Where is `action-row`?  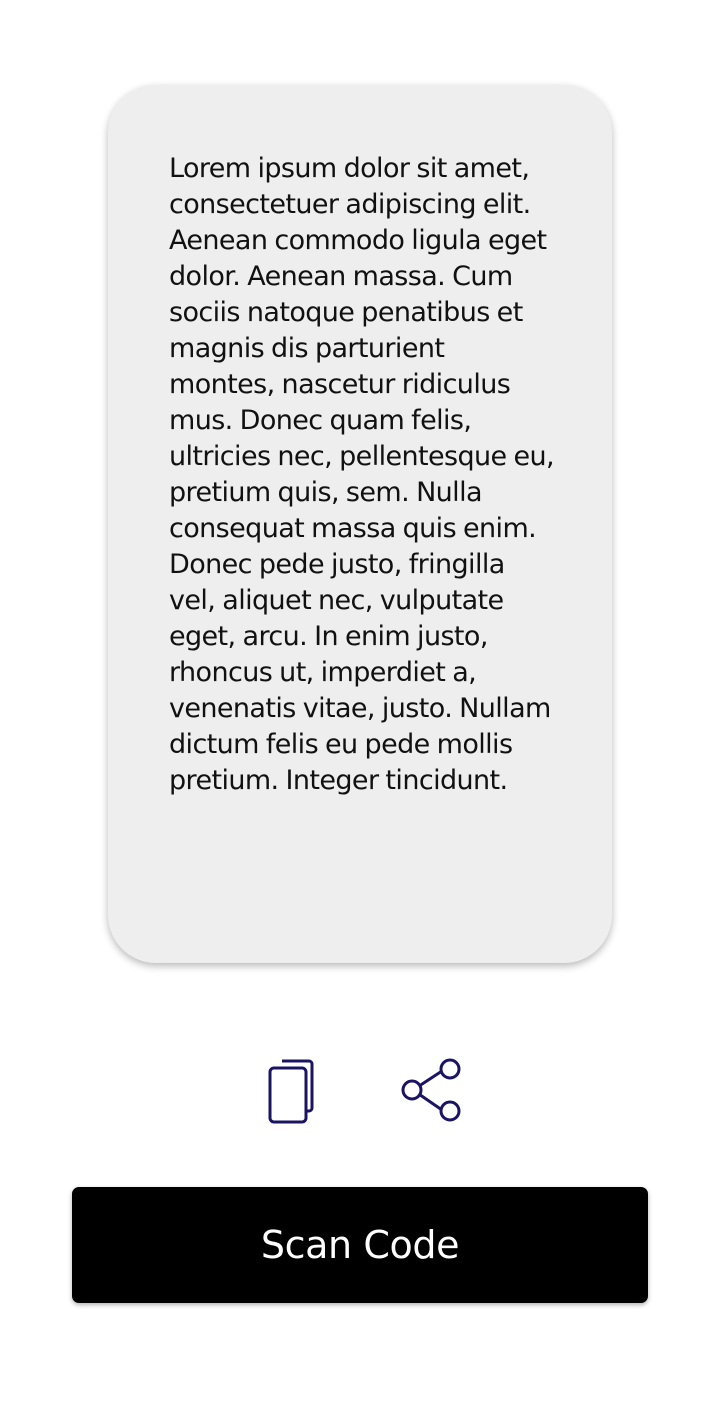 action-row is located at coordinates (360, 1091).